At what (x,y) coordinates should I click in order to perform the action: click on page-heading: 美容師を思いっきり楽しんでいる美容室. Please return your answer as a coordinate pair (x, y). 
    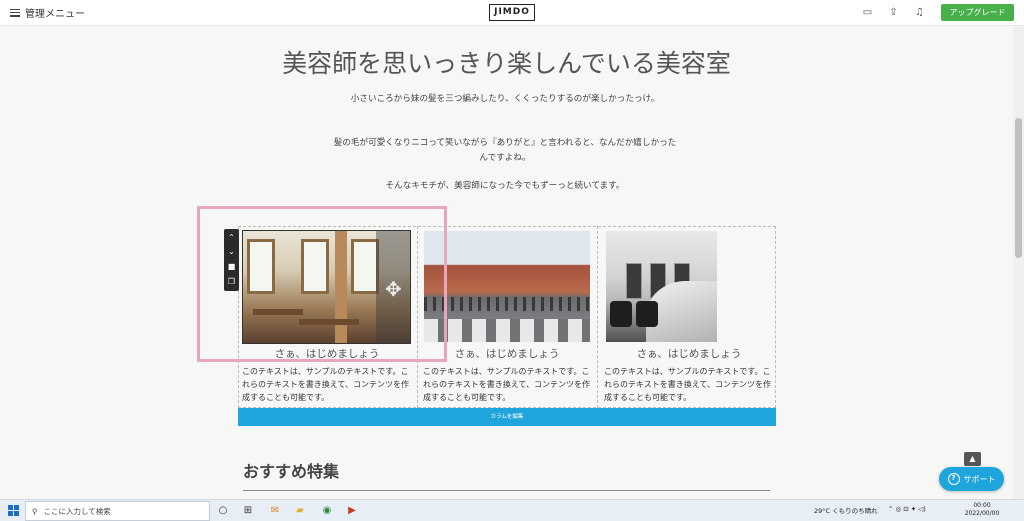
    Looking at the image, I should click on (506, 62).